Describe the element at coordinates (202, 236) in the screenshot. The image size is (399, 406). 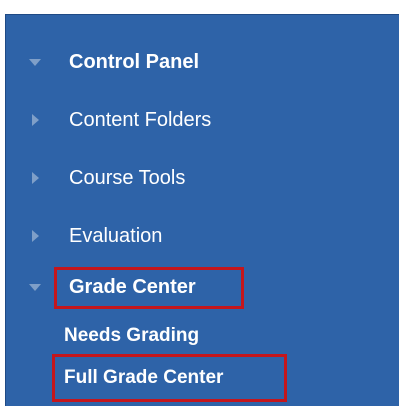
I see `menu-item-evaluation: Evaluation` at that location.